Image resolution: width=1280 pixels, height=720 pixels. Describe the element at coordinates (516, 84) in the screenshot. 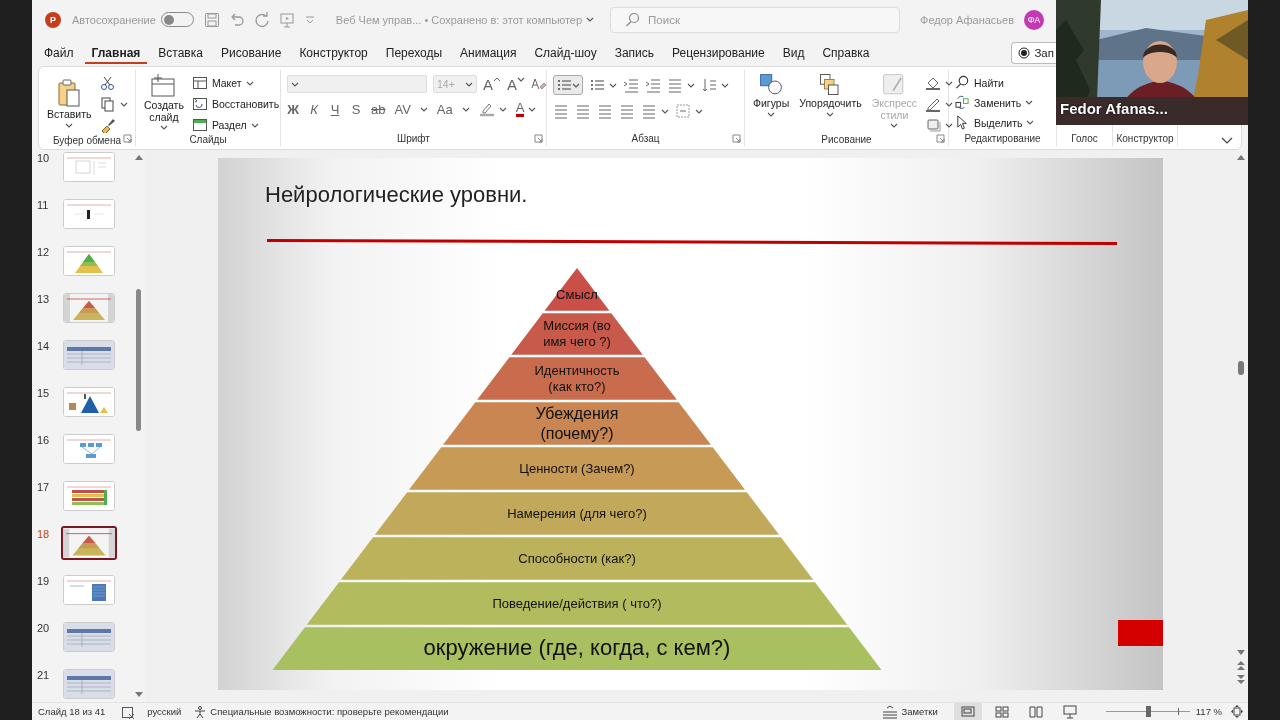

I see `shrink-font-button: A` at that location.